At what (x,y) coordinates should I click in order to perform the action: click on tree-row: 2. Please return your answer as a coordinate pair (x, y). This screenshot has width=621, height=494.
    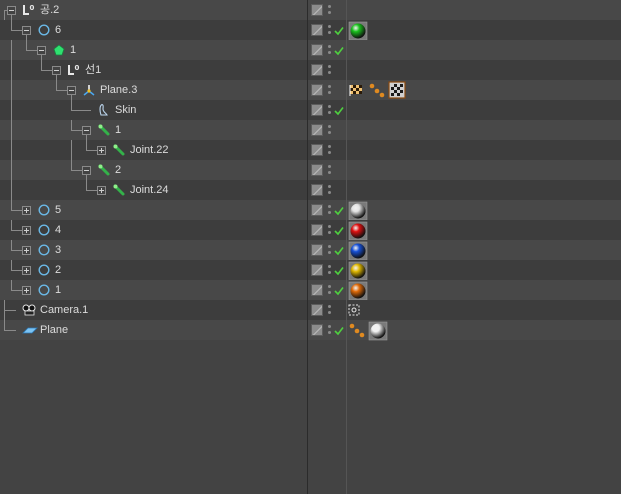
    Looking at the image, I should click on (310, 170).